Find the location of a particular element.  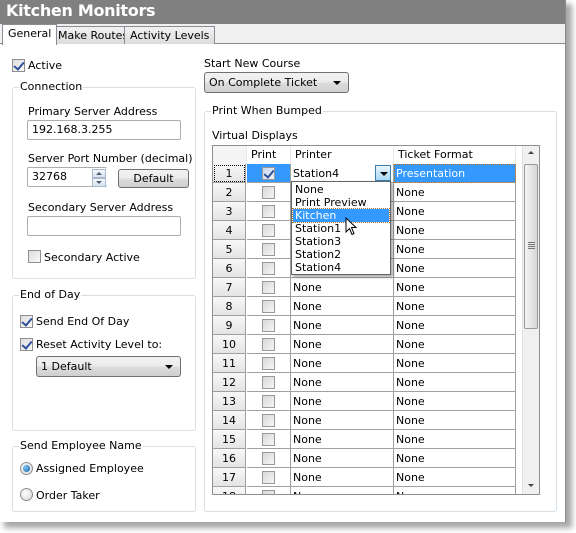

row-number: 16 is located at coordinates (229, 458).